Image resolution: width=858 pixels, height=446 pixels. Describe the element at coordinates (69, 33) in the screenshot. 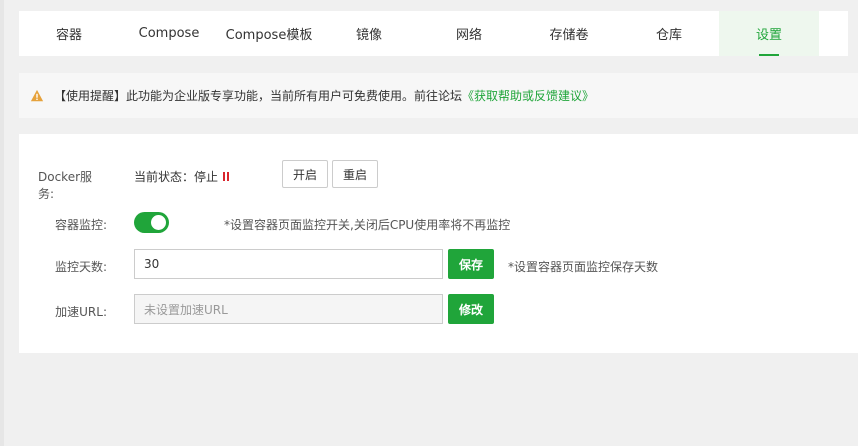

I see `tab-containers: 容器` at that location.